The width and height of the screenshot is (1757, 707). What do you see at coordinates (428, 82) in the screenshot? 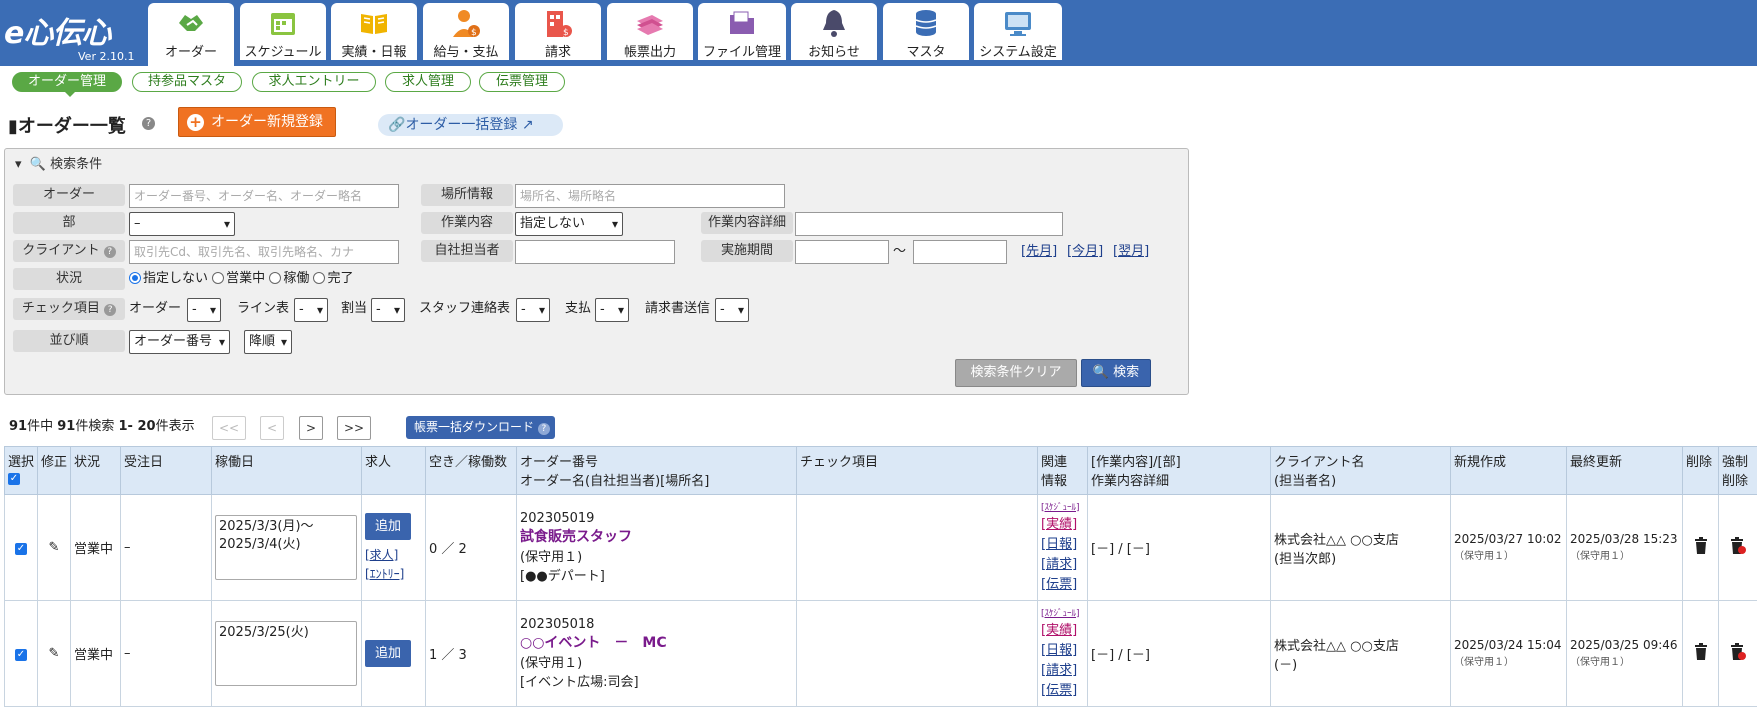
I see `subnav-job-management: 求人管理` at bounding box center [428, 82].